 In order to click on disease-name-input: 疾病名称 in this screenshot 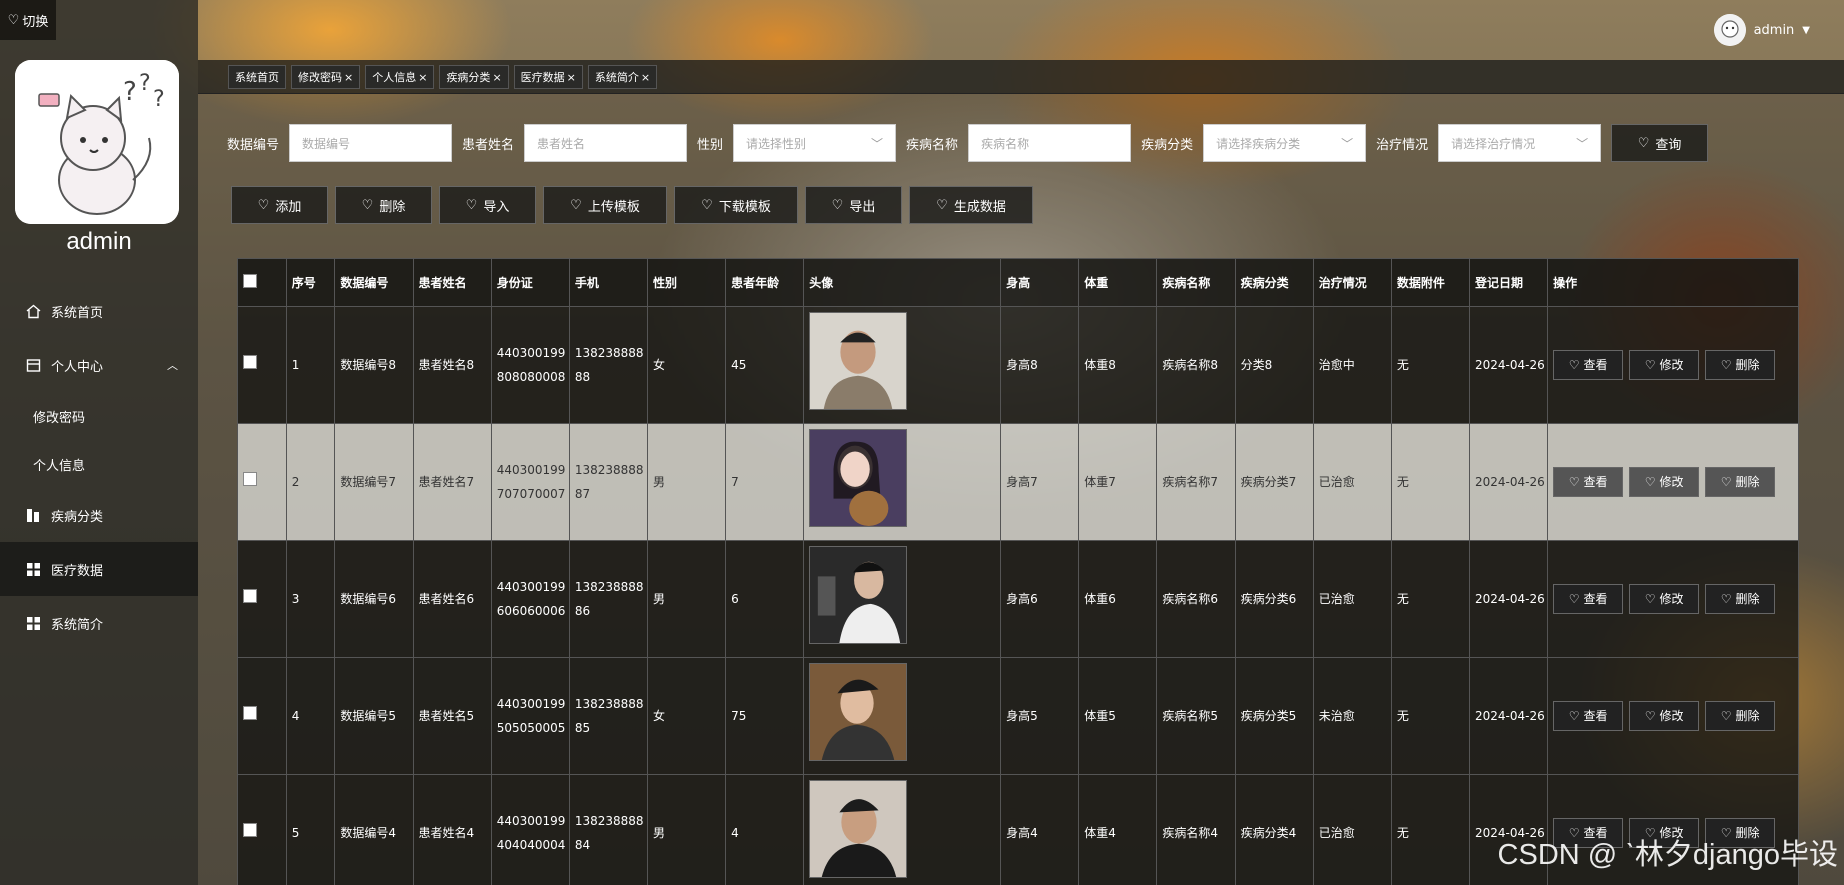, I will do `click(1050, 143)`.